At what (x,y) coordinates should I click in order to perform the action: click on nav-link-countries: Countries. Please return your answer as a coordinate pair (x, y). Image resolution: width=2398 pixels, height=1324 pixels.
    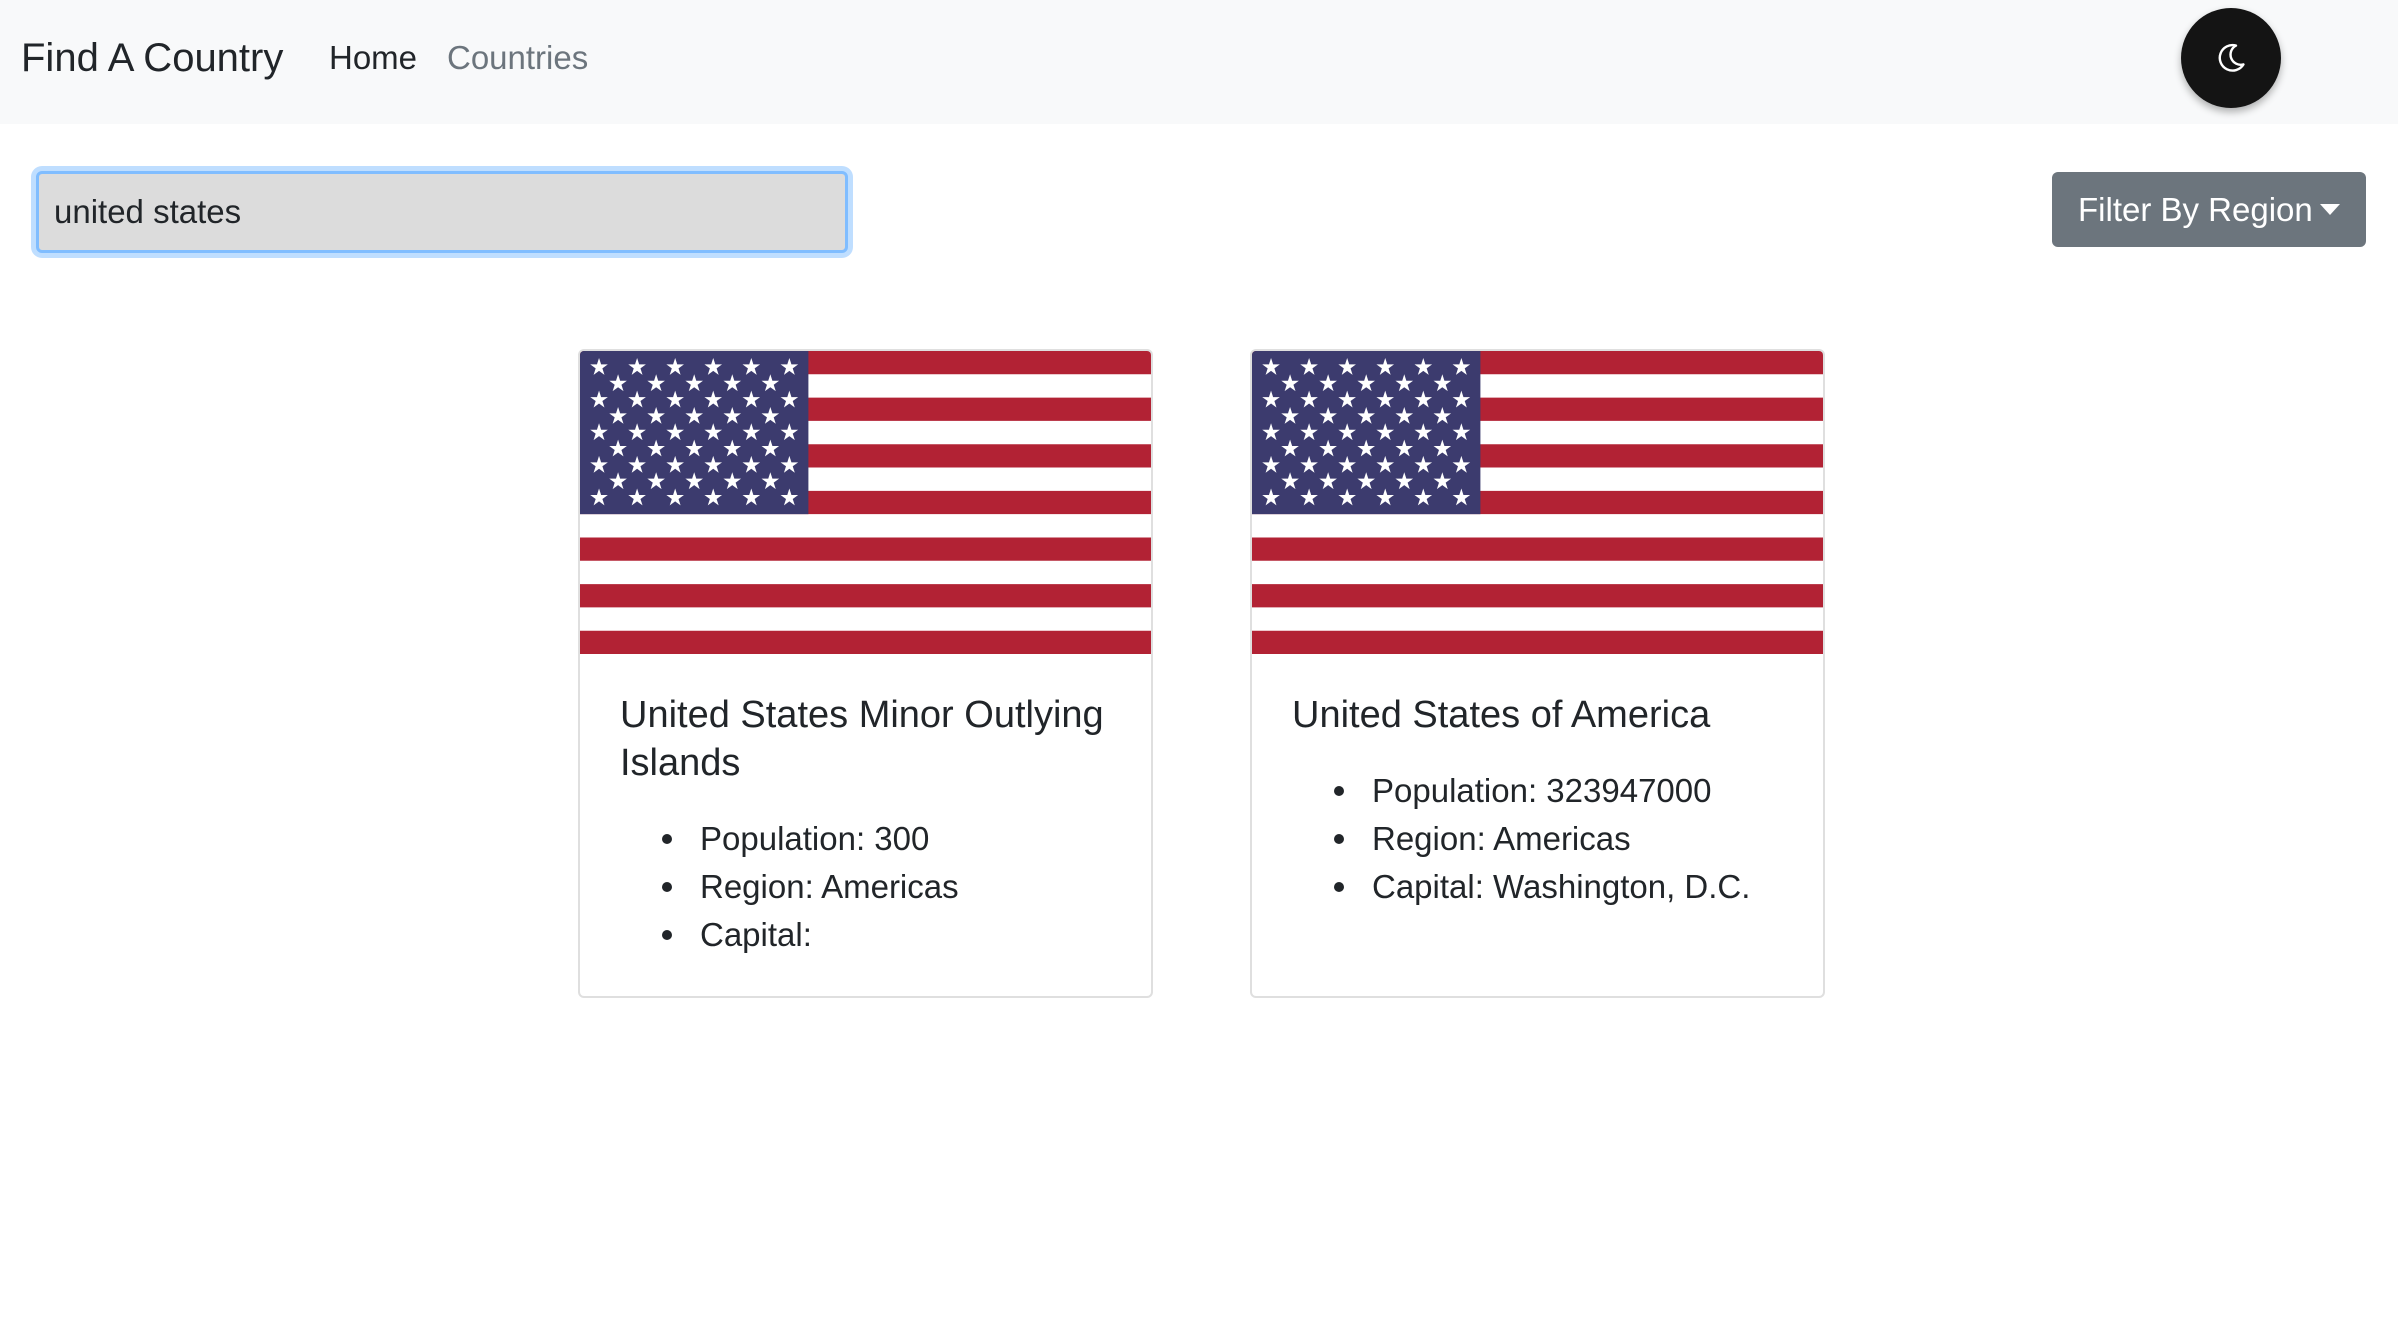
    Looking at the image, I should click on (517, 58).